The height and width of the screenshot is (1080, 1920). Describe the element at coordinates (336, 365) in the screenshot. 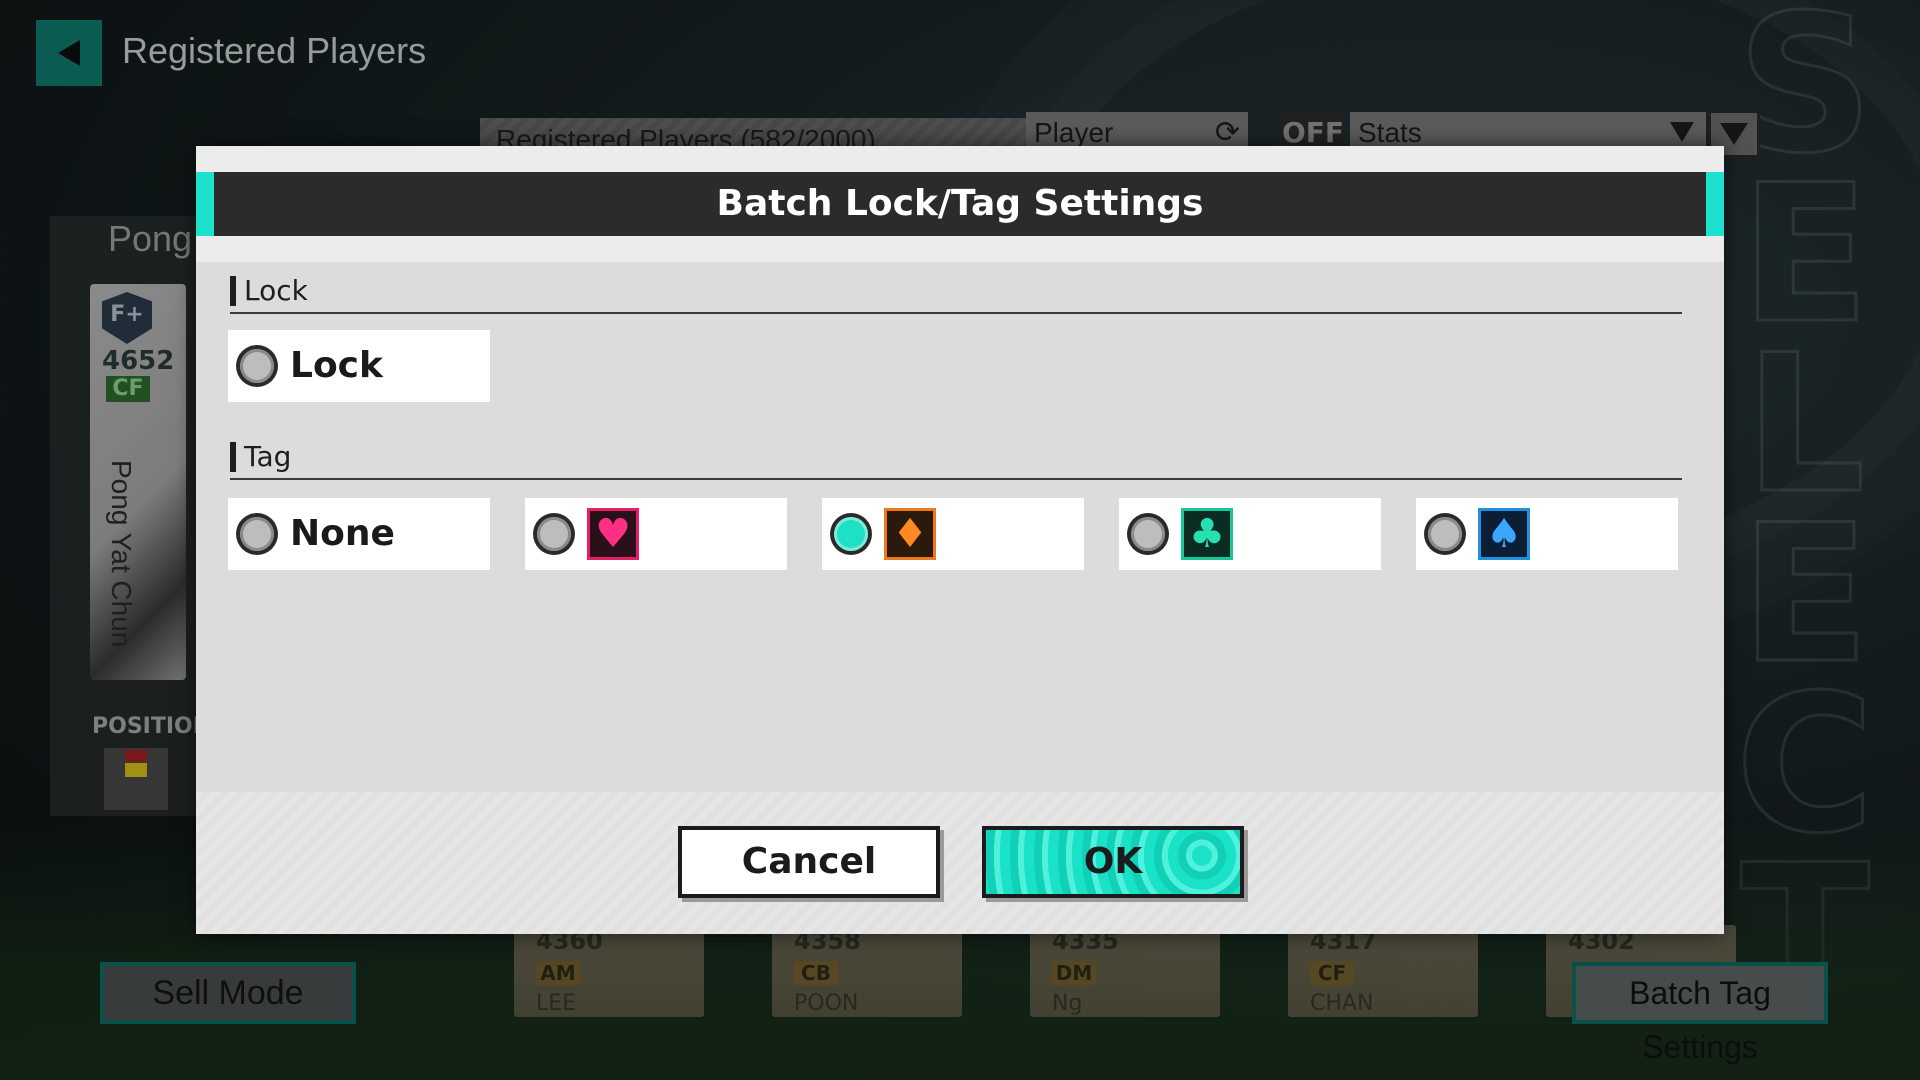

I see `lock-option-label: Lock` at that location.